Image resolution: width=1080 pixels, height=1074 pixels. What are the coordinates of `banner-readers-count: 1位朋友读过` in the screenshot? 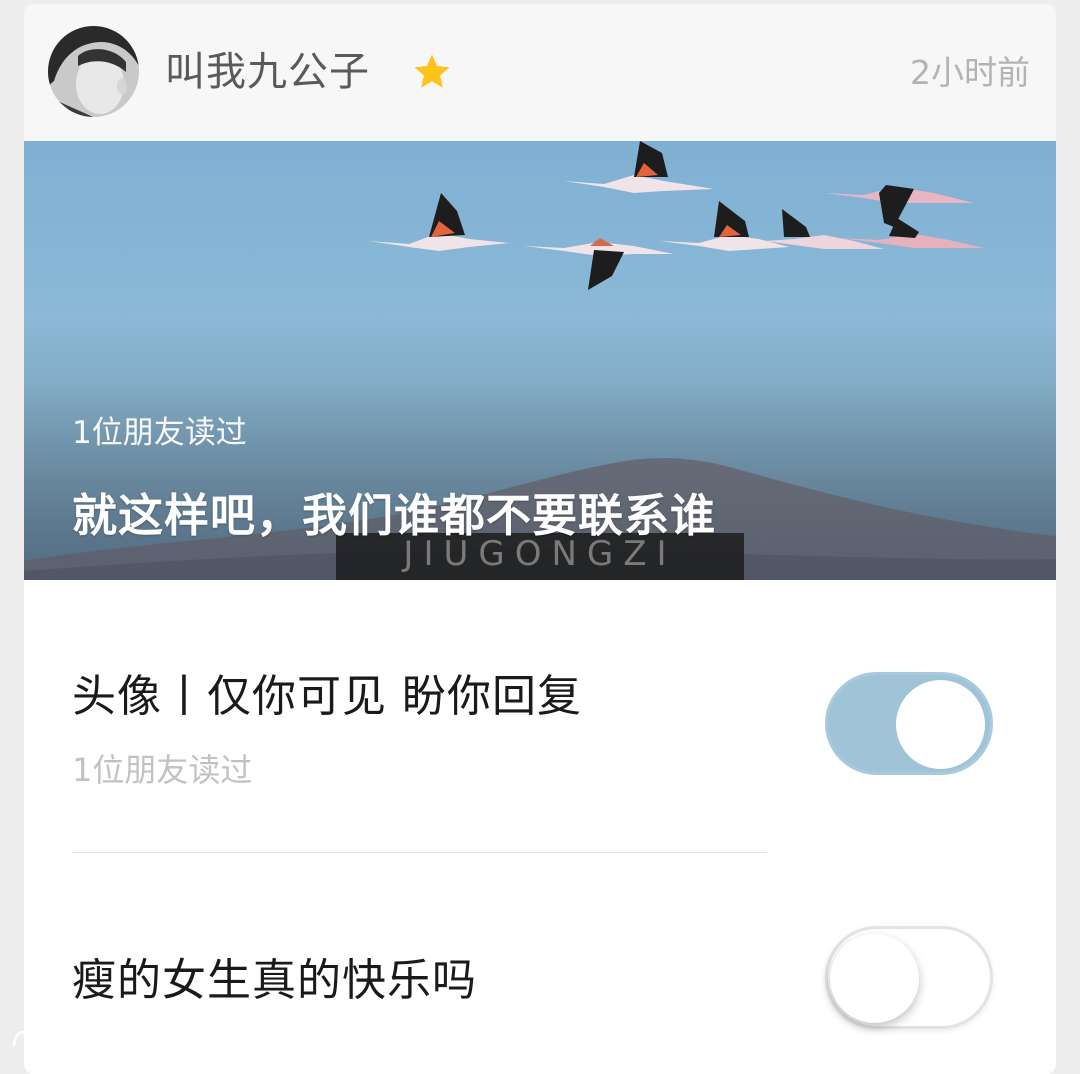 It's located at (159, 433).